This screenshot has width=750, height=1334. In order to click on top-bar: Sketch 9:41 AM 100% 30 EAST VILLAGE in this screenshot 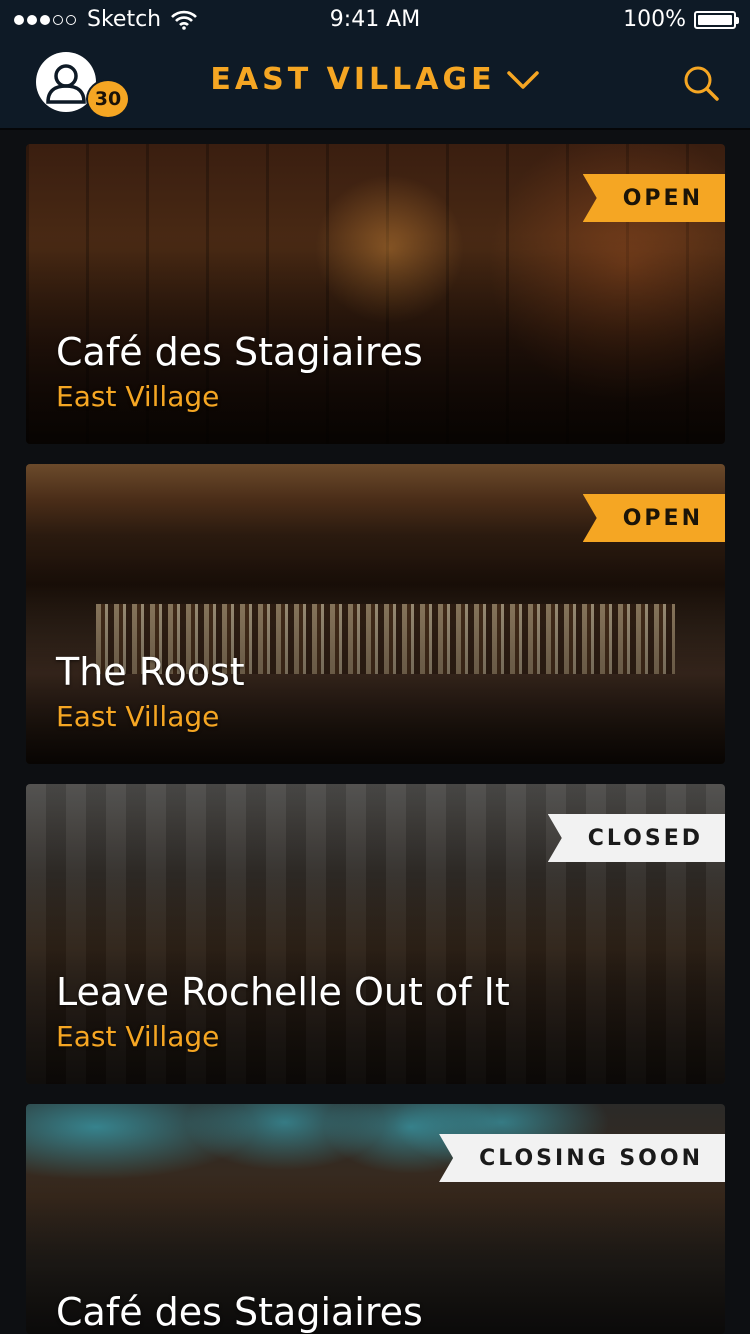, I will do `click(375, 65)`.